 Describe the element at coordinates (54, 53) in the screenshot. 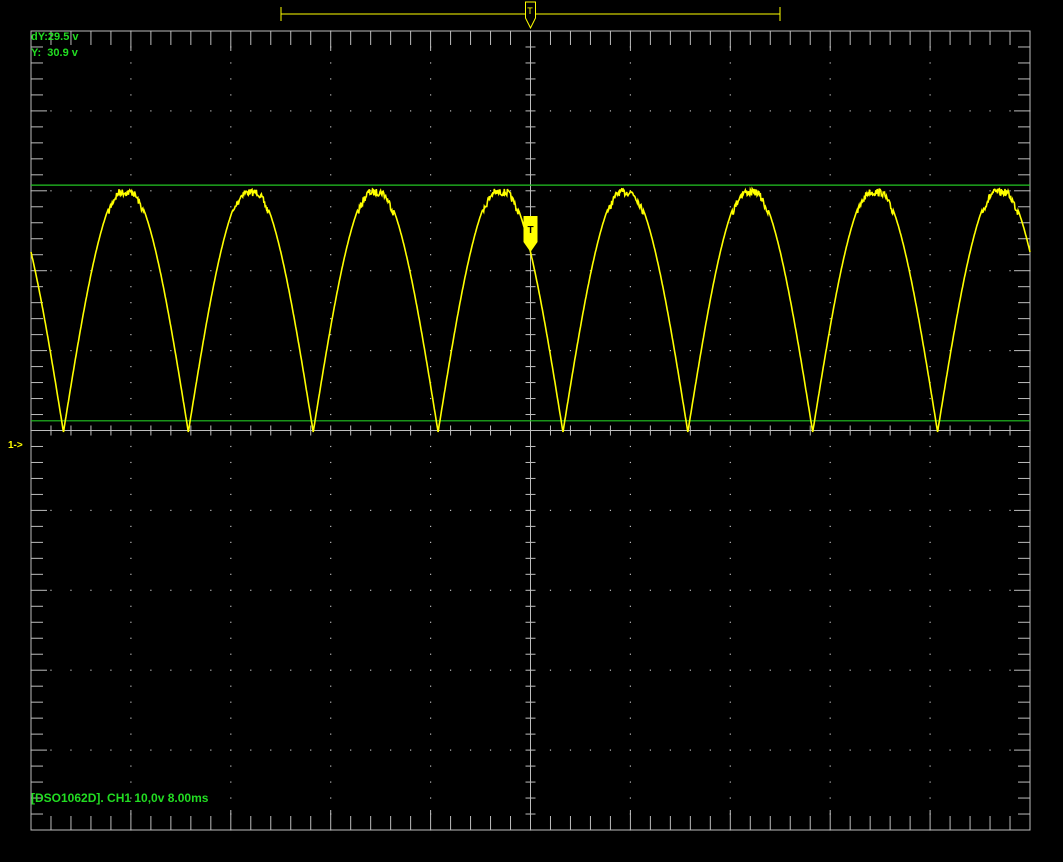

I see `y-readout: Y: 30.9 v` at that location.